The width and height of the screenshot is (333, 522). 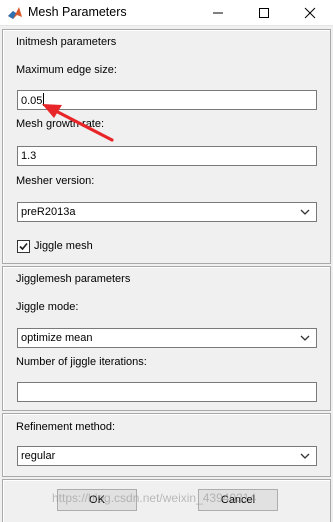 I want to click on jigglemesh-header: Jigglemesh parameters, so click(x=73, y=279).